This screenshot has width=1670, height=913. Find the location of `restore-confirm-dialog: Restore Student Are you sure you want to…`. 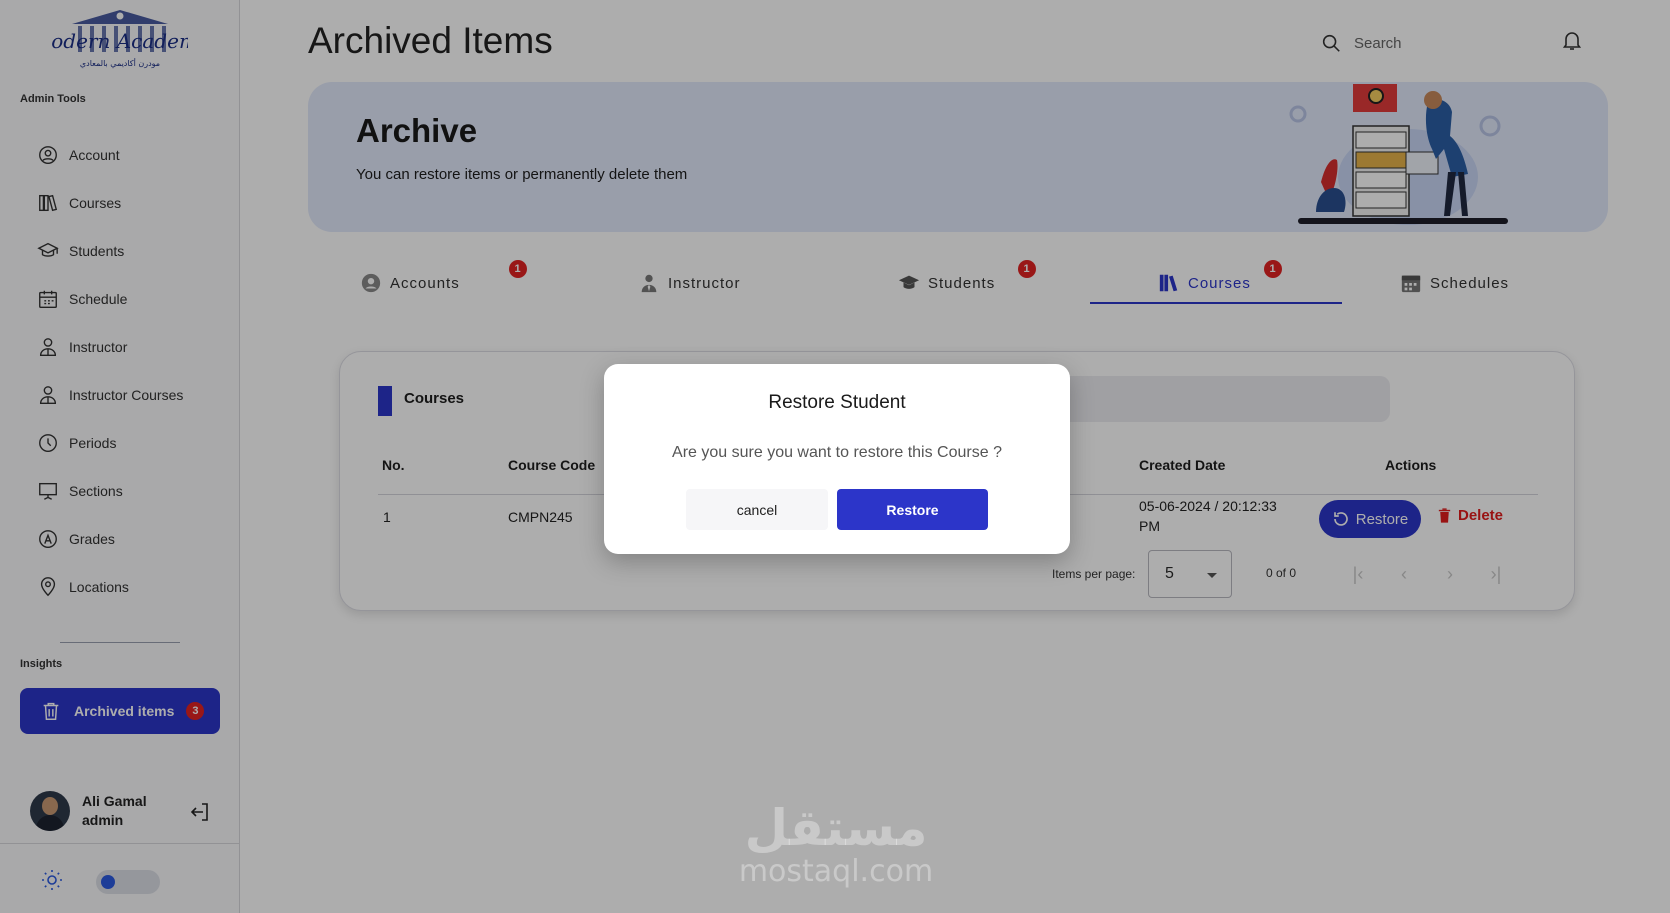

restore-confirm-dialog: Restore Student Are you sure you want to… is located at coordinates (837, 459).